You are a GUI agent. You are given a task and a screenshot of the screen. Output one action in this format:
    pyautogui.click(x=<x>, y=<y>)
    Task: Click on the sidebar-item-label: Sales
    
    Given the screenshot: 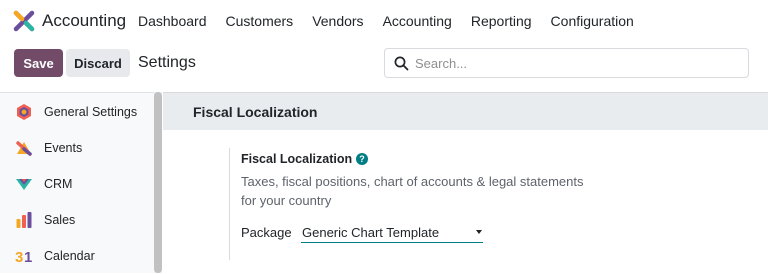 What is the action you would take?
    pyautogui.click(x=60, y=220)
    